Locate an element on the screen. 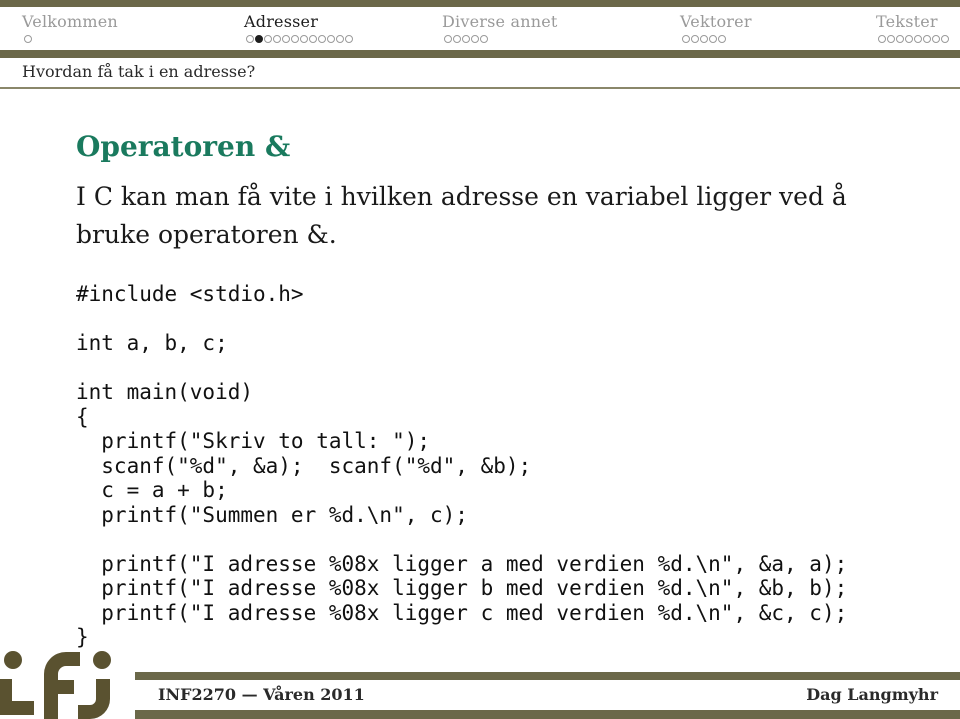 This screenshot has width=960, height=719. slide-title: Operatoren & is located at coordinates (183, 146).